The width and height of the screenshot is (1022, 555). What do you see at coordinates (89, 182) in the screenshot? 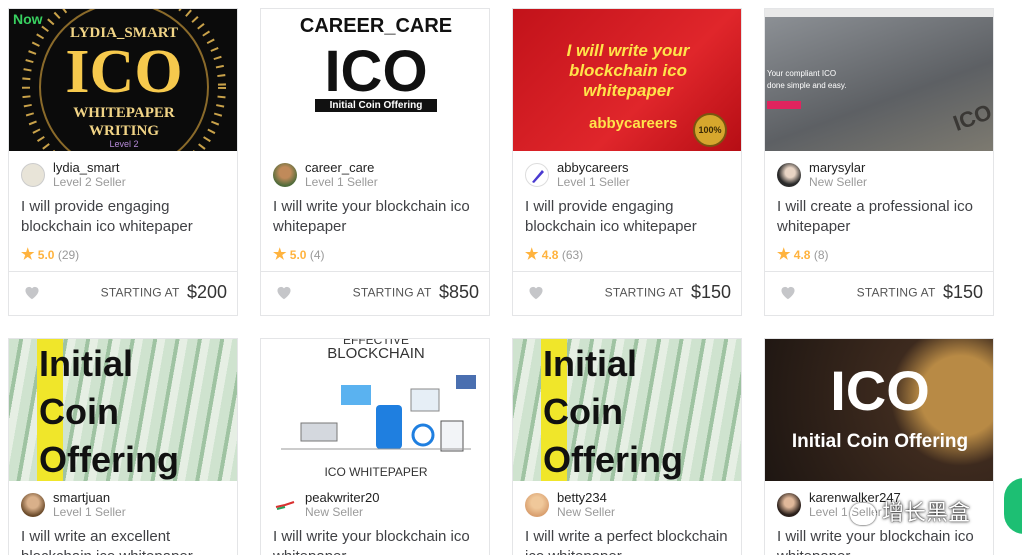
I see `seller-level: Level 2 Seller` at bounding box center [89, 182].